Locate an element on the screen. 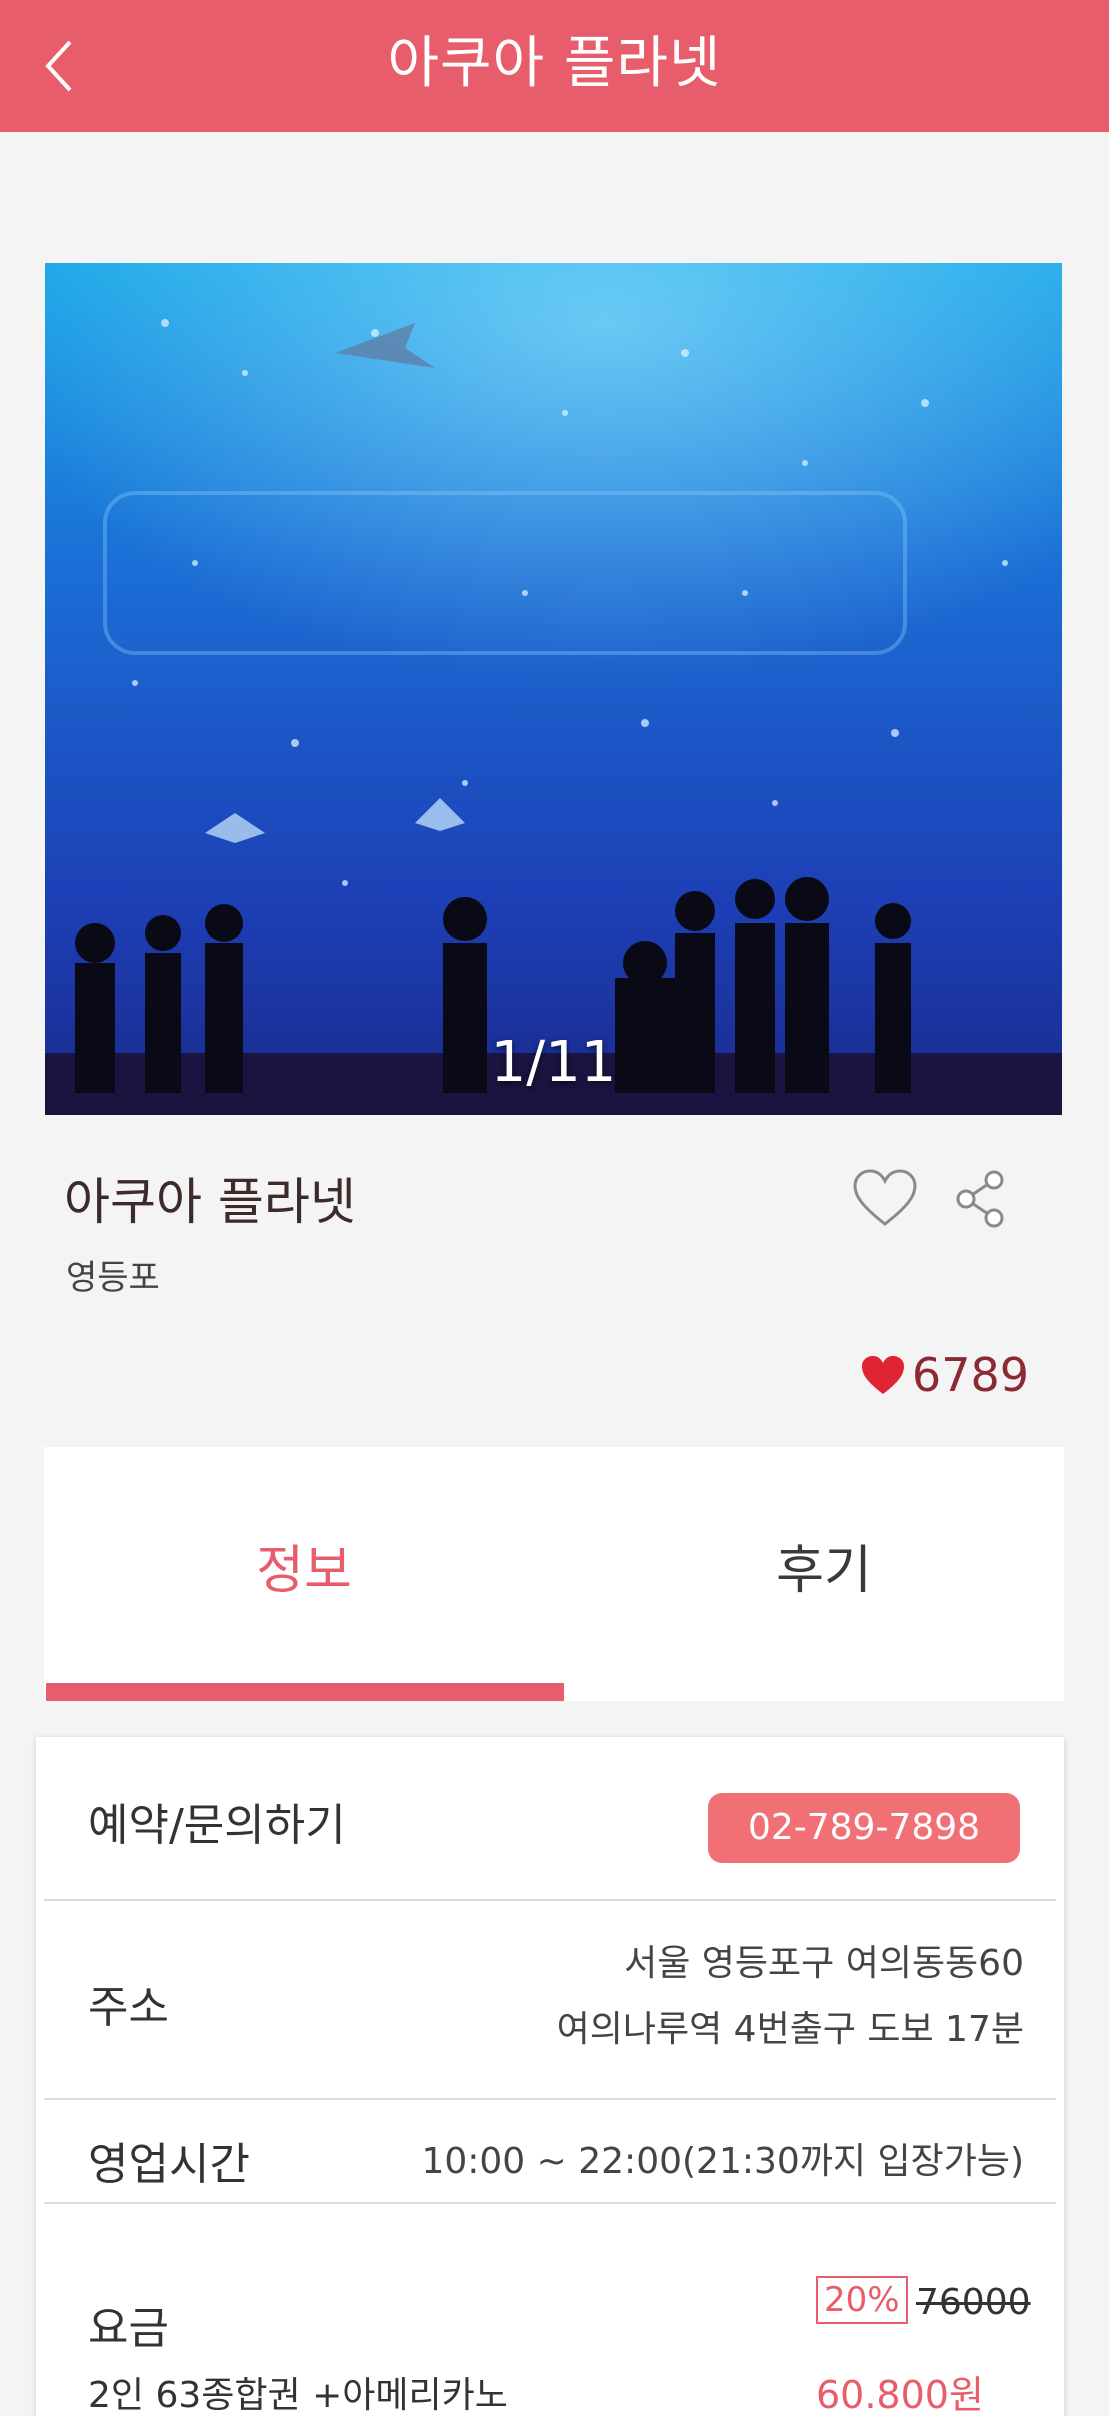 The image size is (1109, 2416). like-count-value: 6789 is located at coordinates (970, 1375).